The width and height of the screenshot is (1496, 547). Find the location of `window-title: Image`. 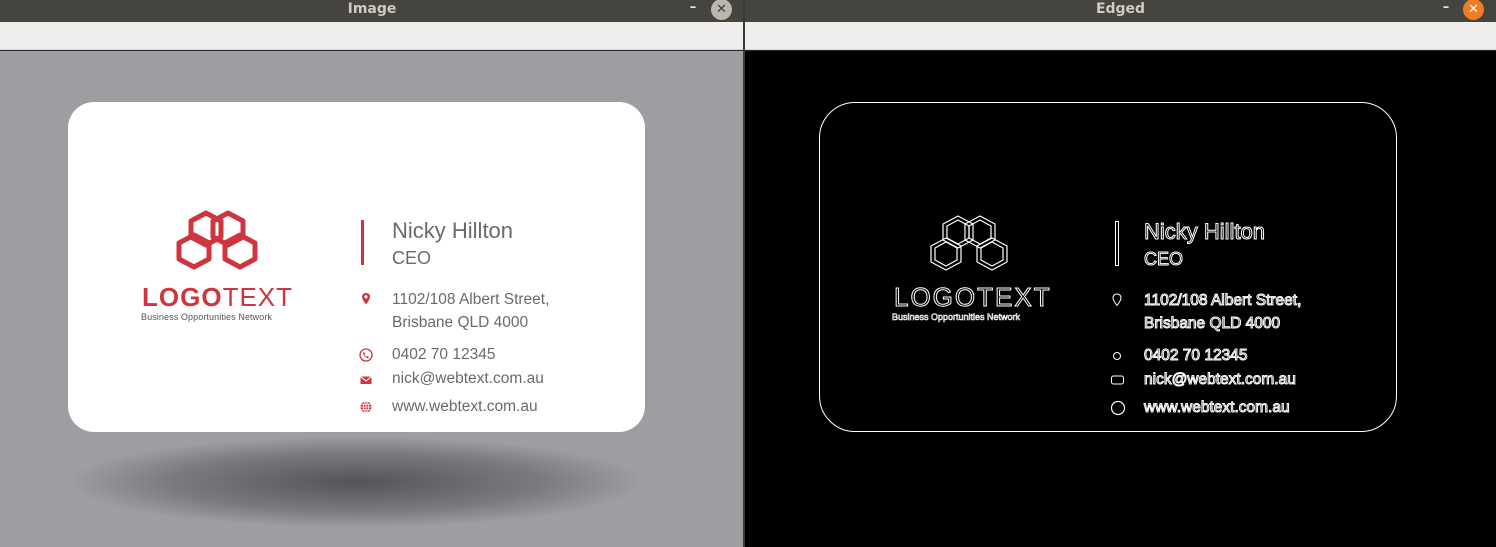

window-title: Image is located at coordinates (372, 9).